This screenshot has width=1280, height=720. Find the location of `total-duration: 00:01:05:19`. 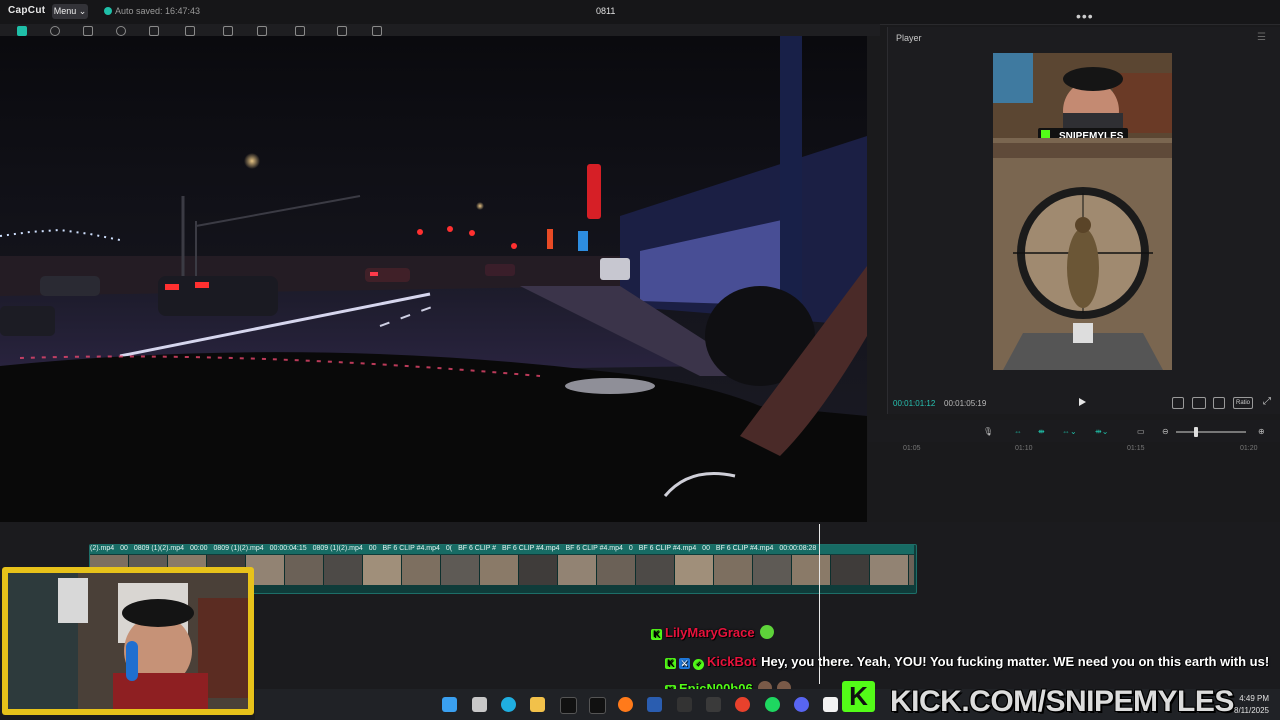

total-duration: 00:01:05:19 is located at coordinates (965, 403).